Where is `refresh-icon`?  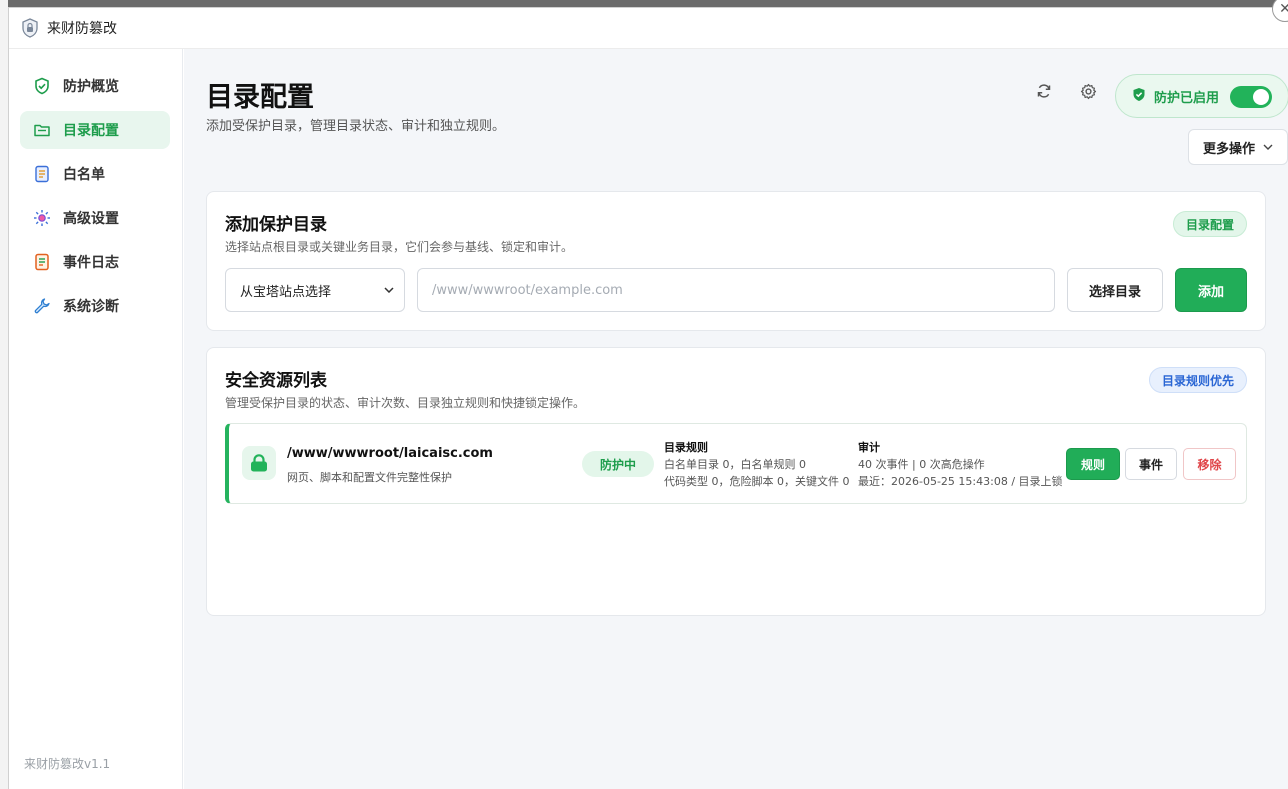 refresh-icon is located at coordinates (1044, 91).